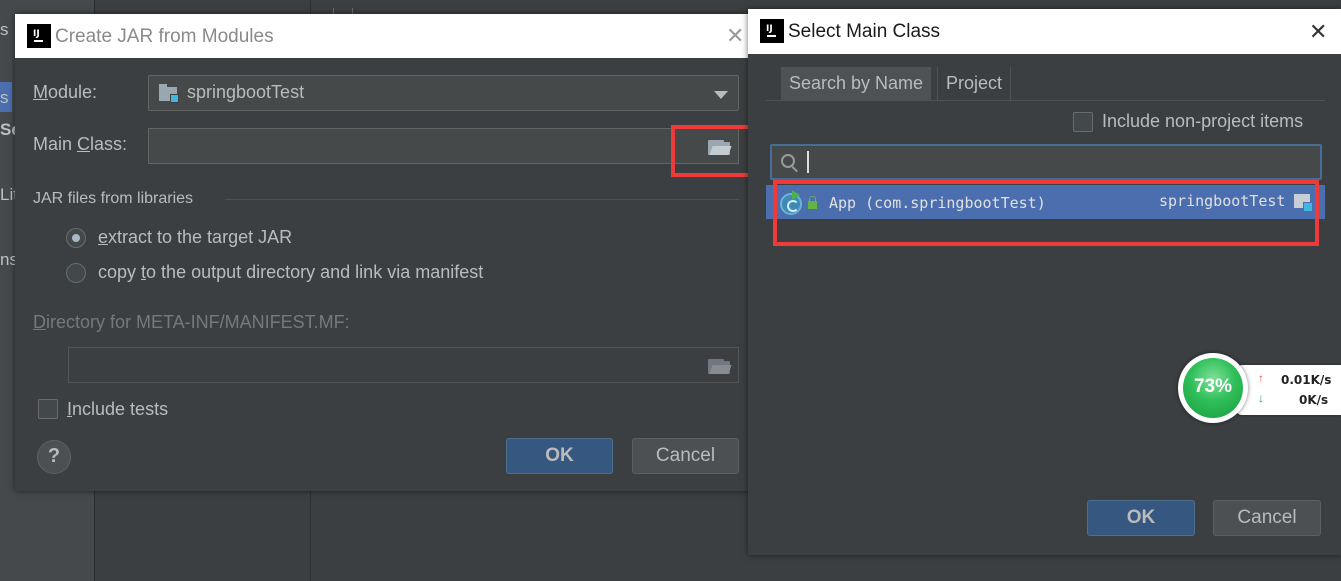 The width and height of the screenshot is (1341, 581). What do you see at coordinates (80, 144) in the screenshot?
I see `main-class-label: Main Class:` at bounding box center [80, 144].